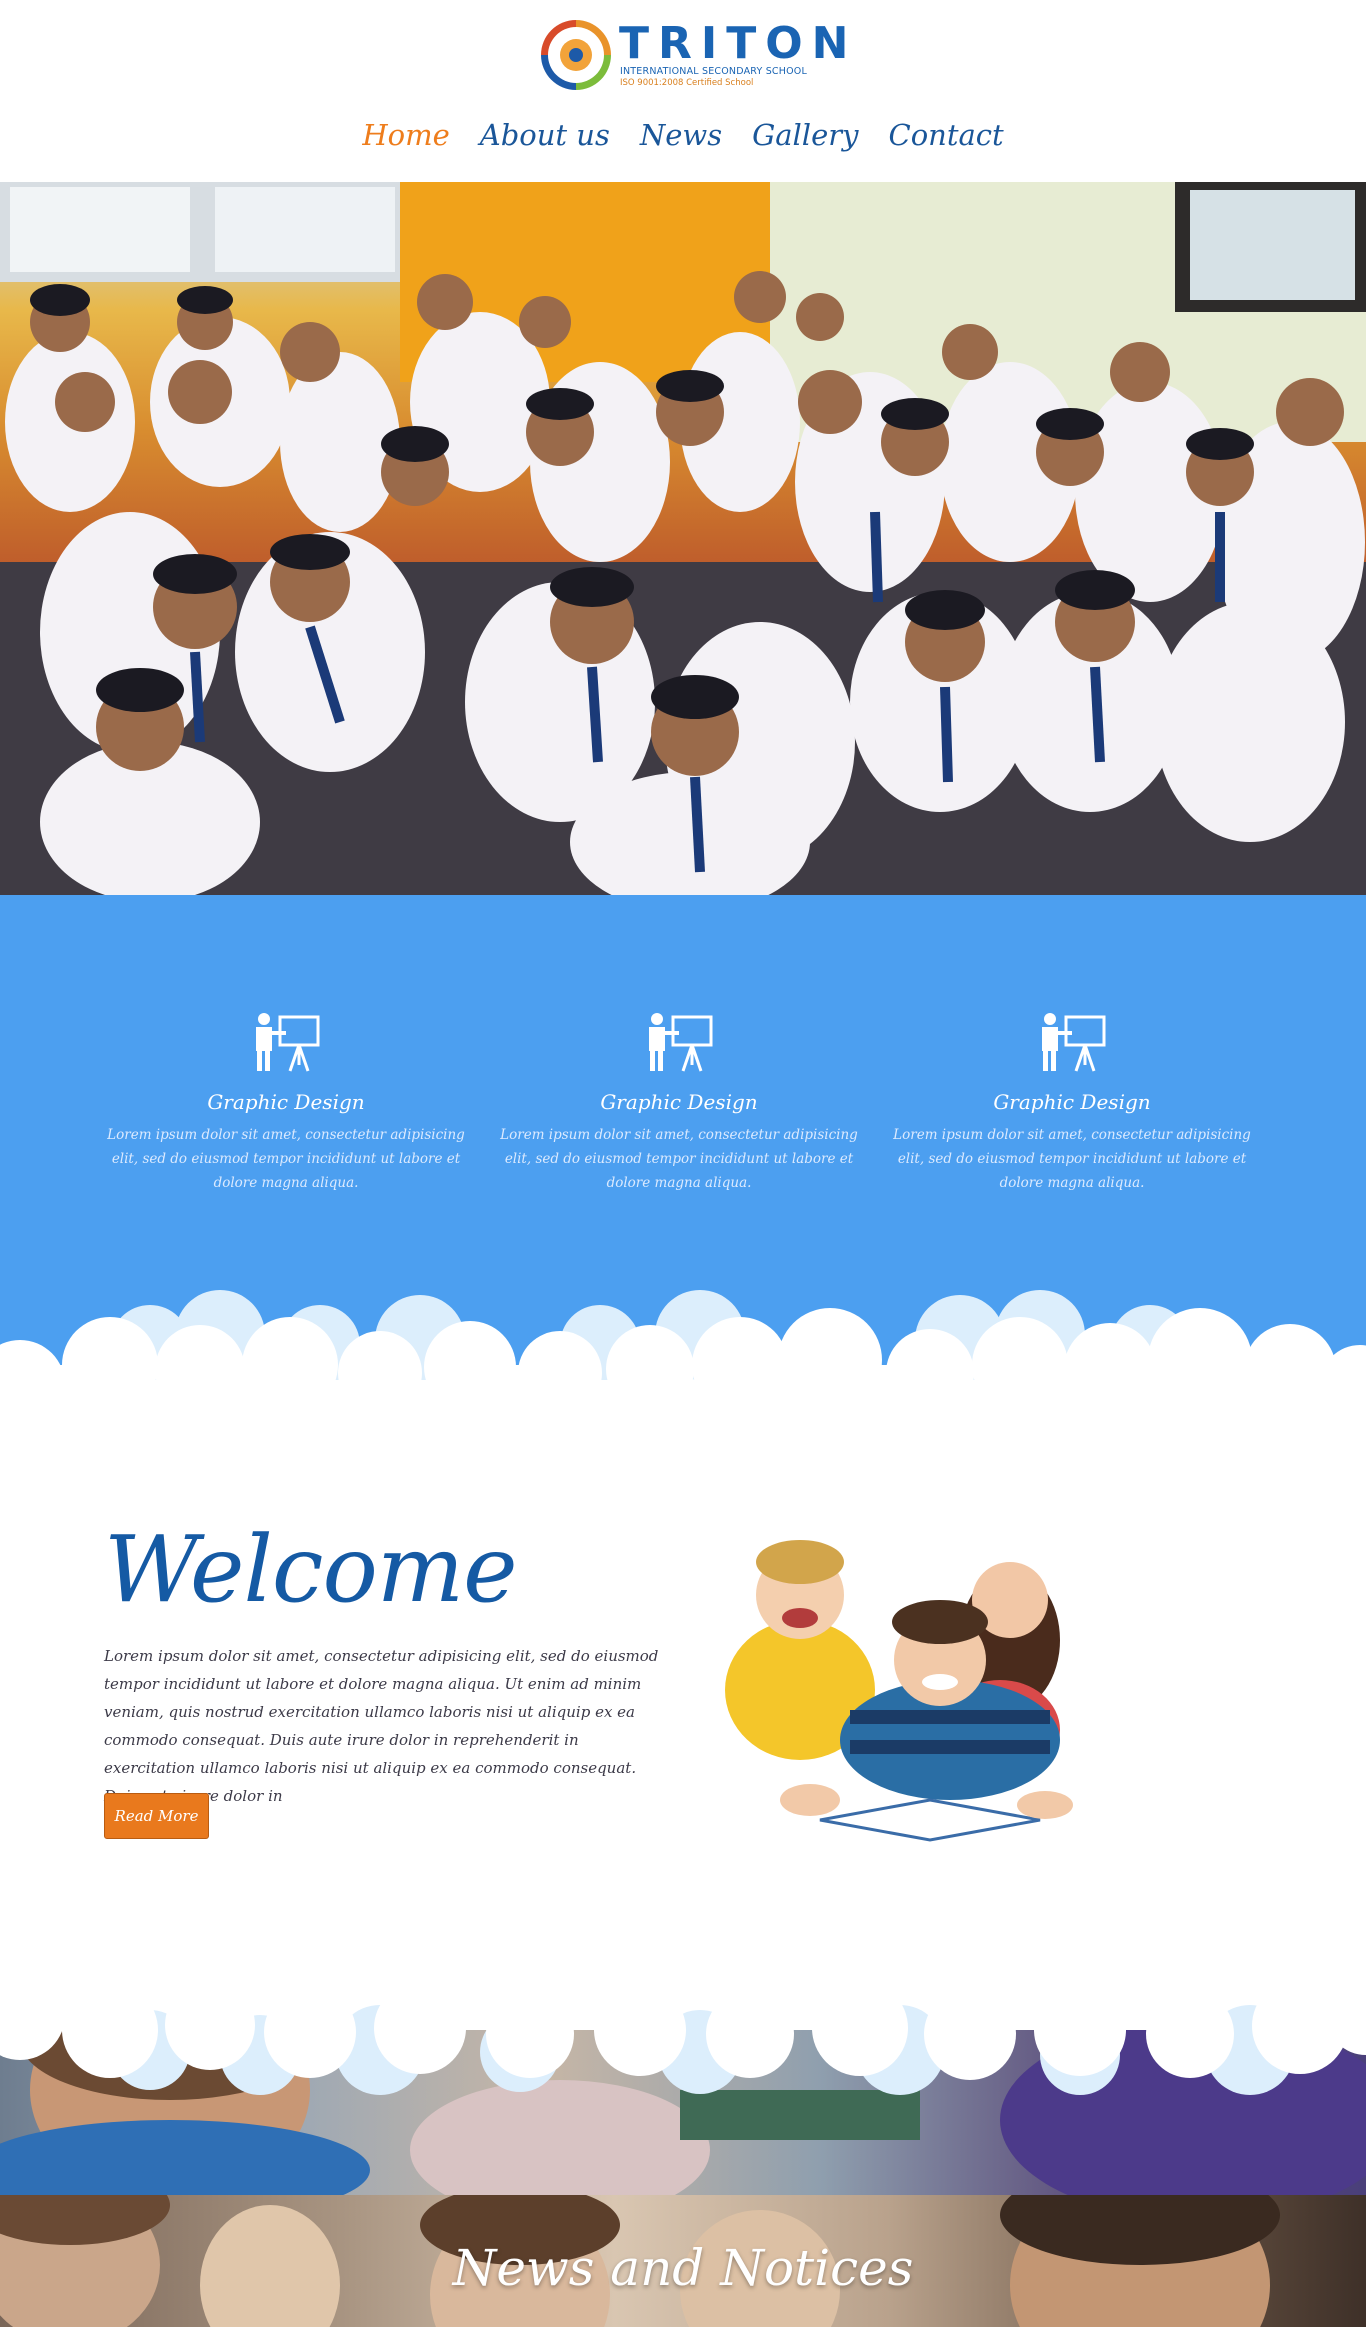 Image resolution: width=1366 pixels, height=2327 pixels. Describe the element at coordinates (713, 71) in the screenshot. I see `logo-subtitle: INTERNATIONAL SECONDARY SCHOOL` at that location.